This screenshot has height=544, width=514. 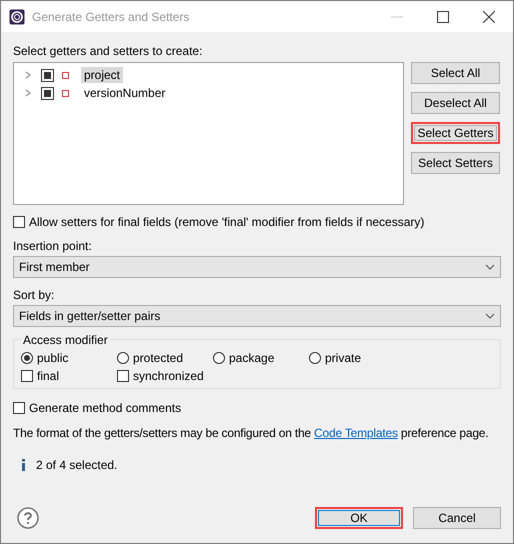 What do you see at coordinates (443, 16) in the screenshot?
I see `maximize-icon` at bounding box center [443, 16].